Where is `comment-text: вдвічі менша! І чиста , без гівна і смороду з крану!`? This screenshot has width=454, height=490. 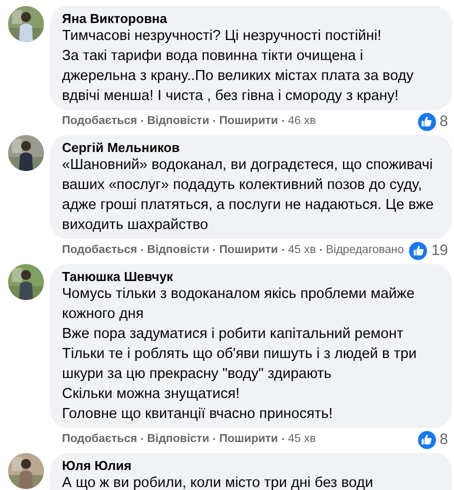
comment-text: вдвічі менша! І чиста , без гівна і смороду з крану! is located at coordinates (230, 96).